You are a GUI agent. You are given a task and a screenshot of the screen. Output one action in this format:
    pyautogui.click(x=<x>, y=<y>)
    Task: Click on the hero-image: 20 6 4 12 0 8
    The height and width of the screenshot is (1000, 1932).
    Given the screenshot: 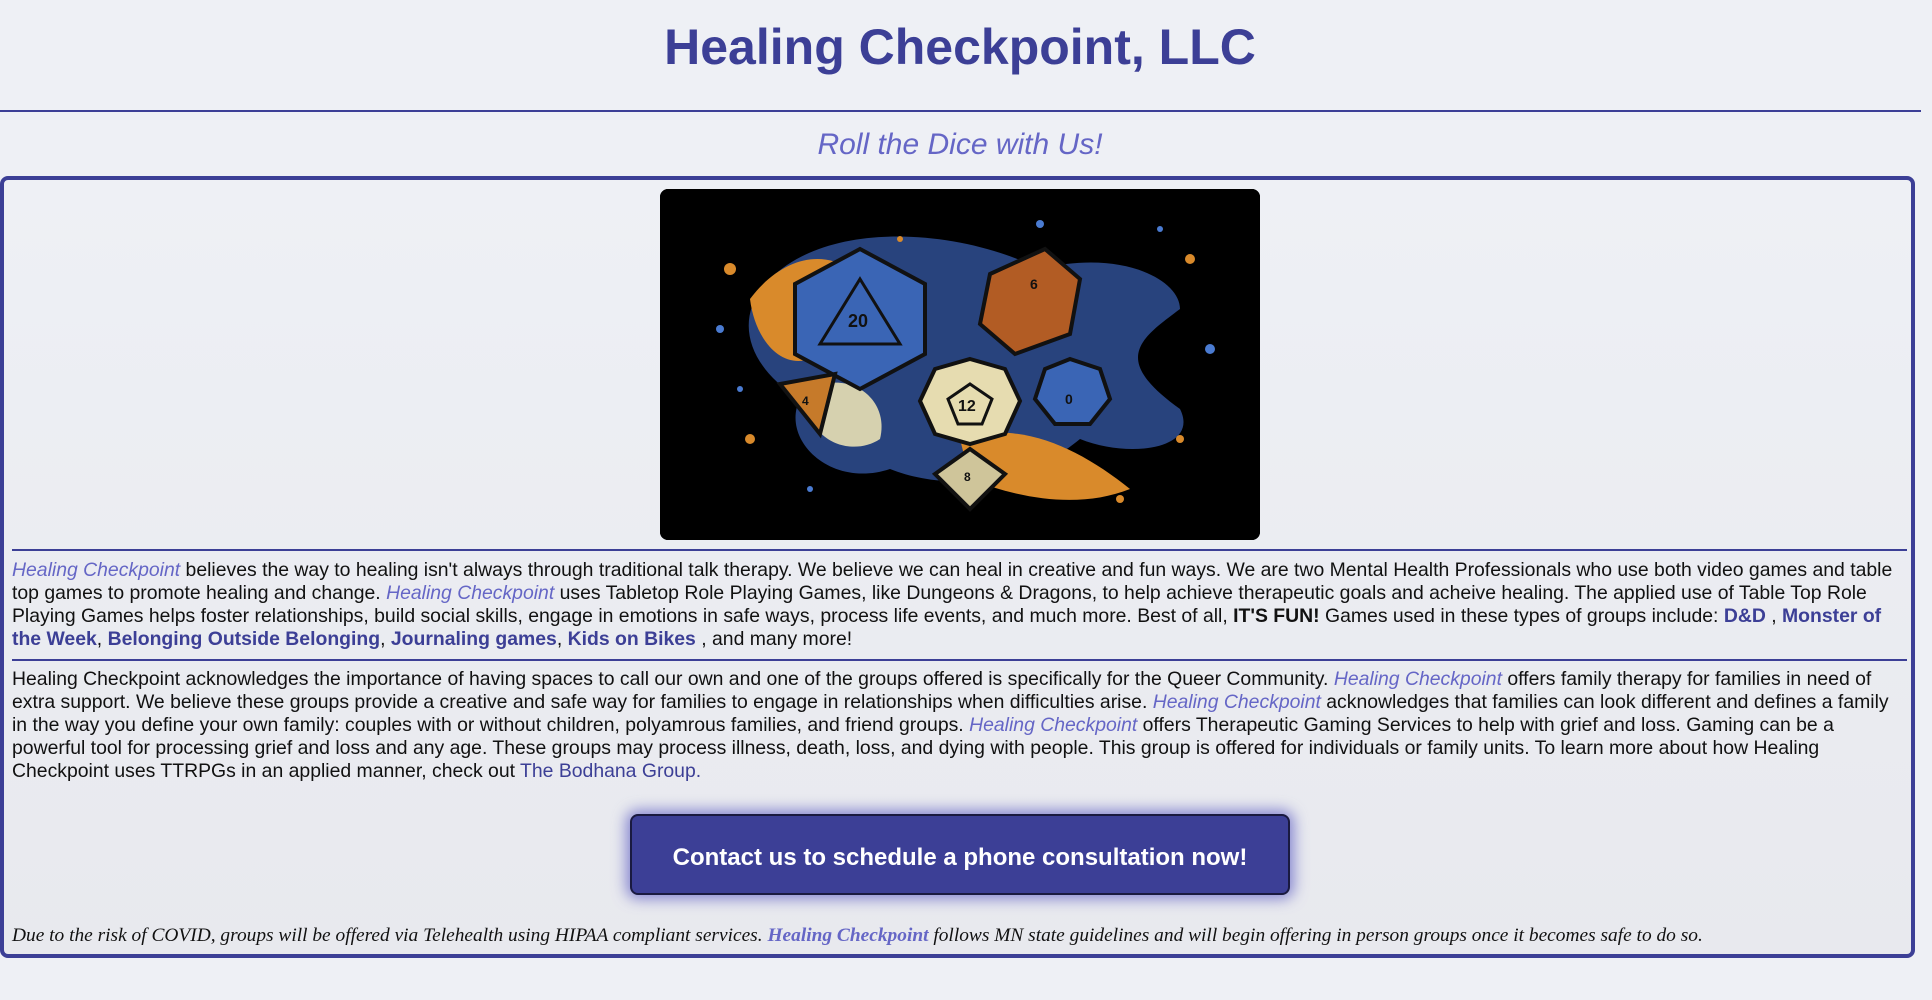 What is the action you would take?
    pyautogui.click(x=960, y=364)
    